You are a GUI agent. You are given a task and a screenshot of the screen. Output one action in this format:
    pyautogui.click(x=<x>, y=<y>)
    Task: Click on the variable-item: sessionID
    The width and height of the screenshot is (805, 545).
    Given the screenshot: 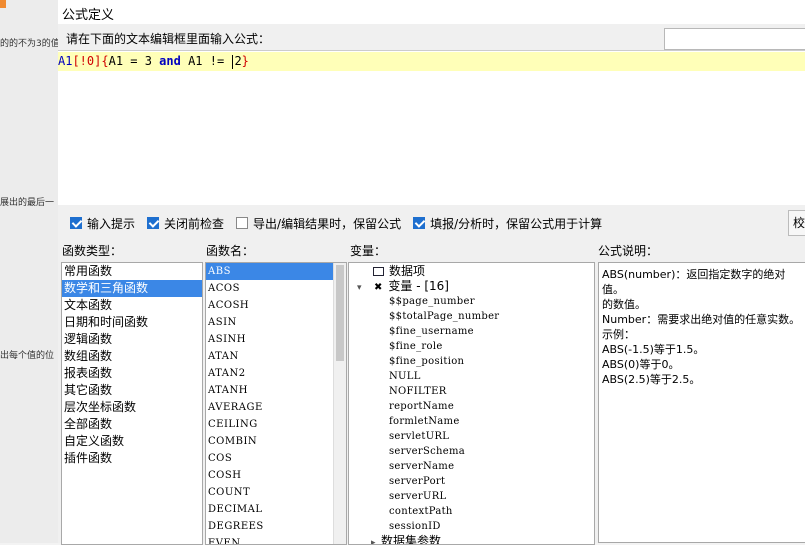 What is the action you would take?
    pyautogui.click(x=471, y=526)
    